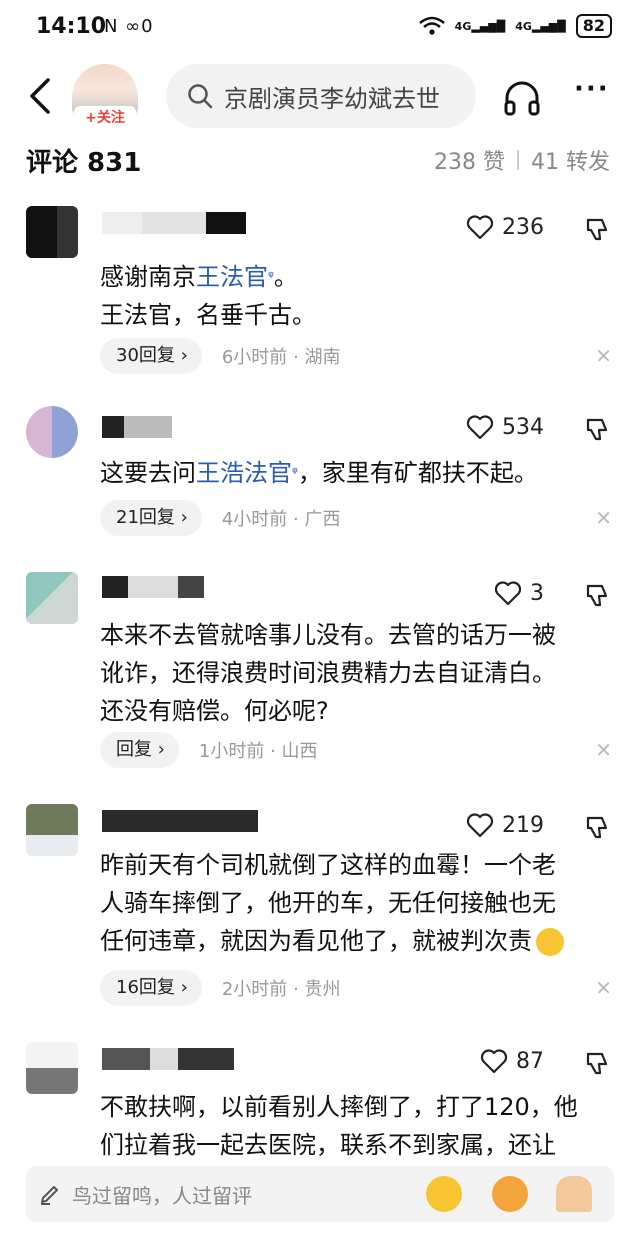 This screenshot has width=640, height=1234. I want to click on follow-button: +关注, so click(105, 118).